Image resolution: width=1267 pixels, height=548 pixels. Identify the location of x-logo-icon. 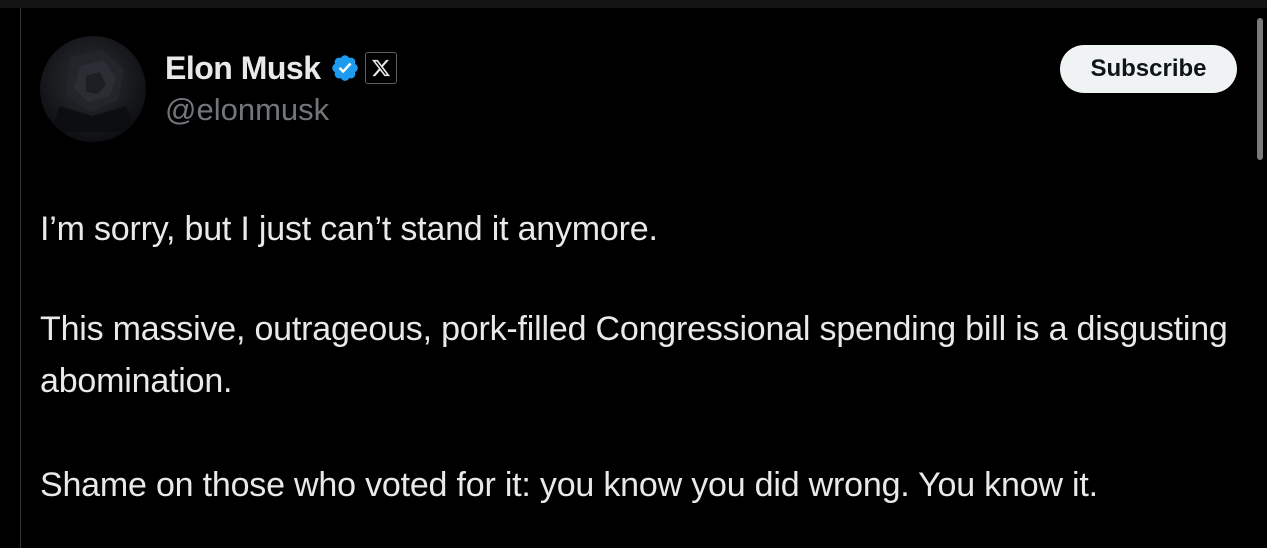
(380, 68).